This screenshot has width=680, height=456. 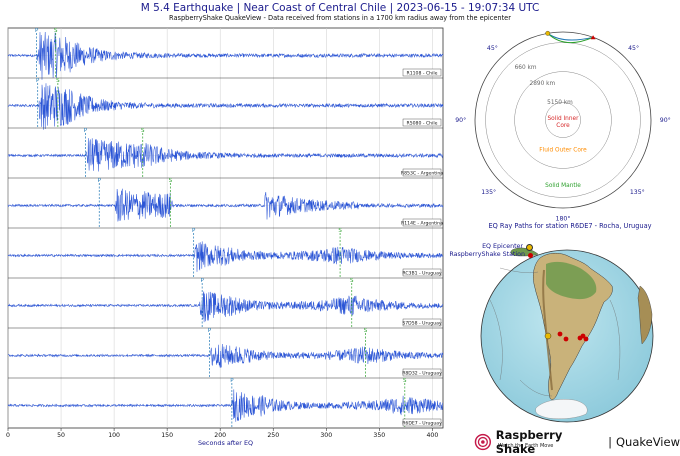 What do you see at coordinates (529, 247) in the screenshot?
I see `epicenter-marker-icon` at bounding box center [529, 247].